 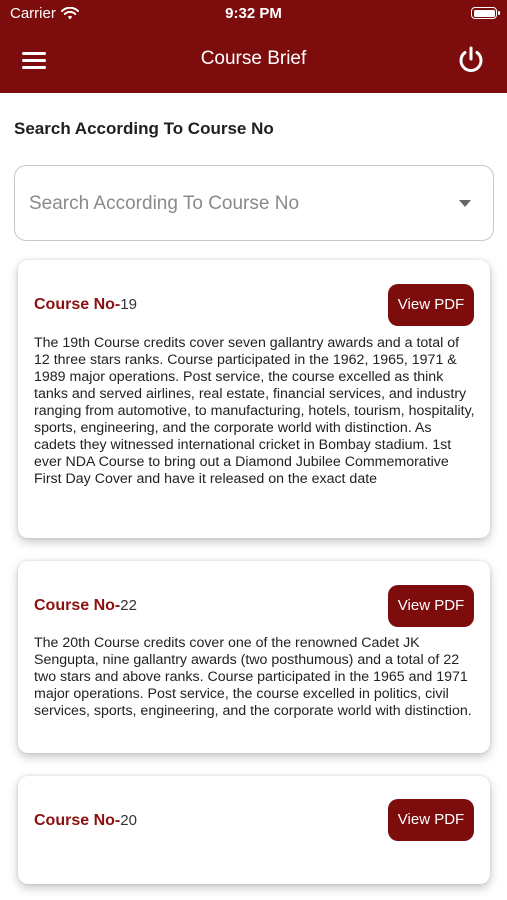 I want to click on app-header: Carrier 9:32 PM Course Brief, so click(x=253, y=46).